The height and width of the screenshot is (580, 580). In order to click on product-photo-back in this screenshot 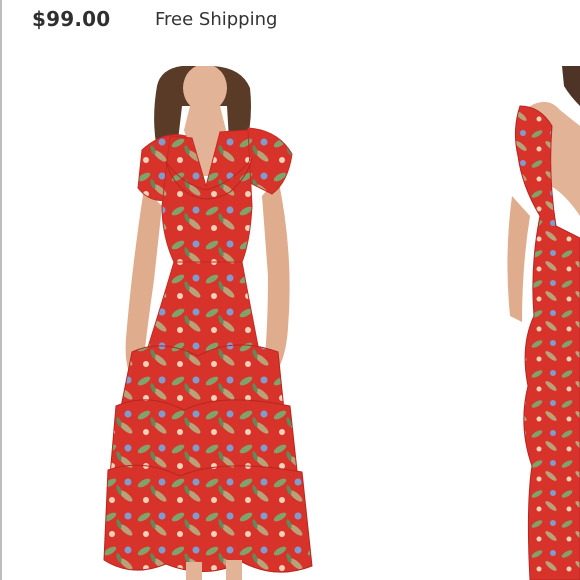, I will do `click(540, 323)`.